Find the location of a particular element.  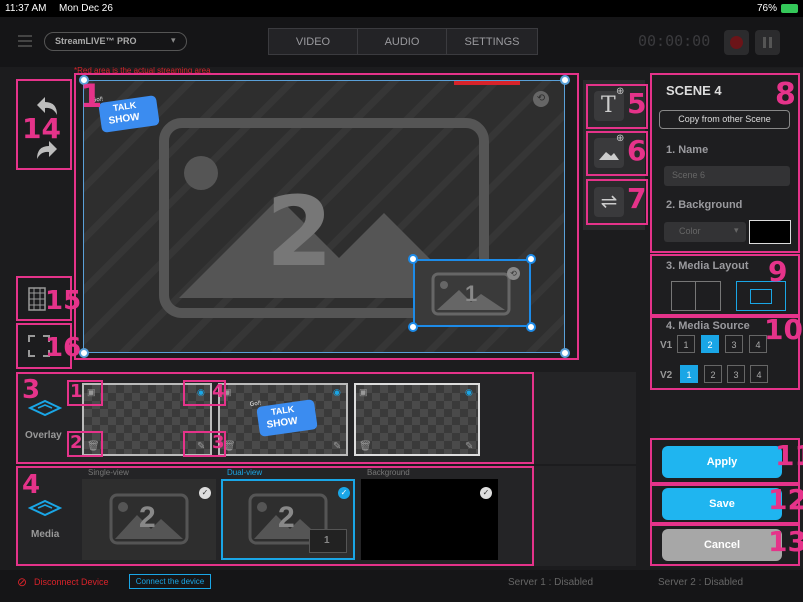

tab-video: VIDEO is located at coordinates (313, 41).